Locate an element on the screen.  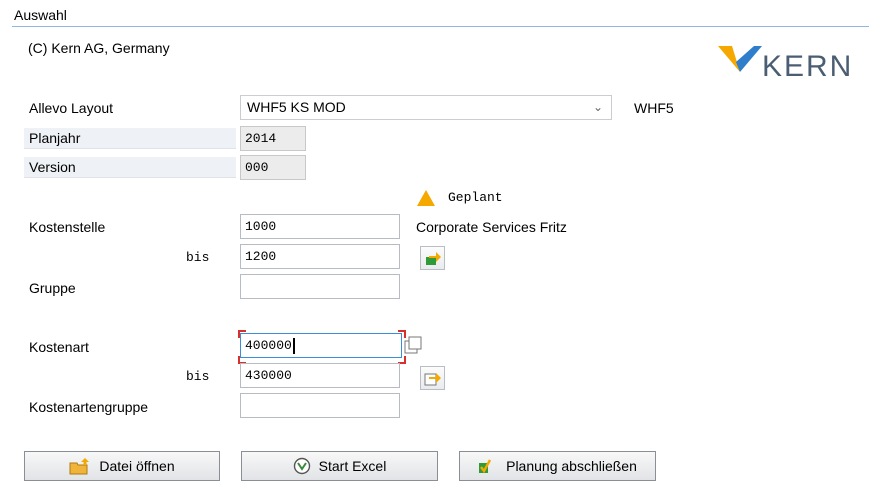
window-titlebar: Auswahl is located at coordinates (434, 13).